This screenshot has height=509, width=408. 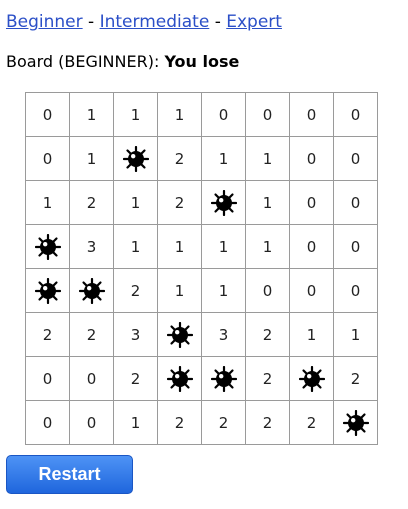 I want to click on board-row: 211000, so click(x=201, y=290).